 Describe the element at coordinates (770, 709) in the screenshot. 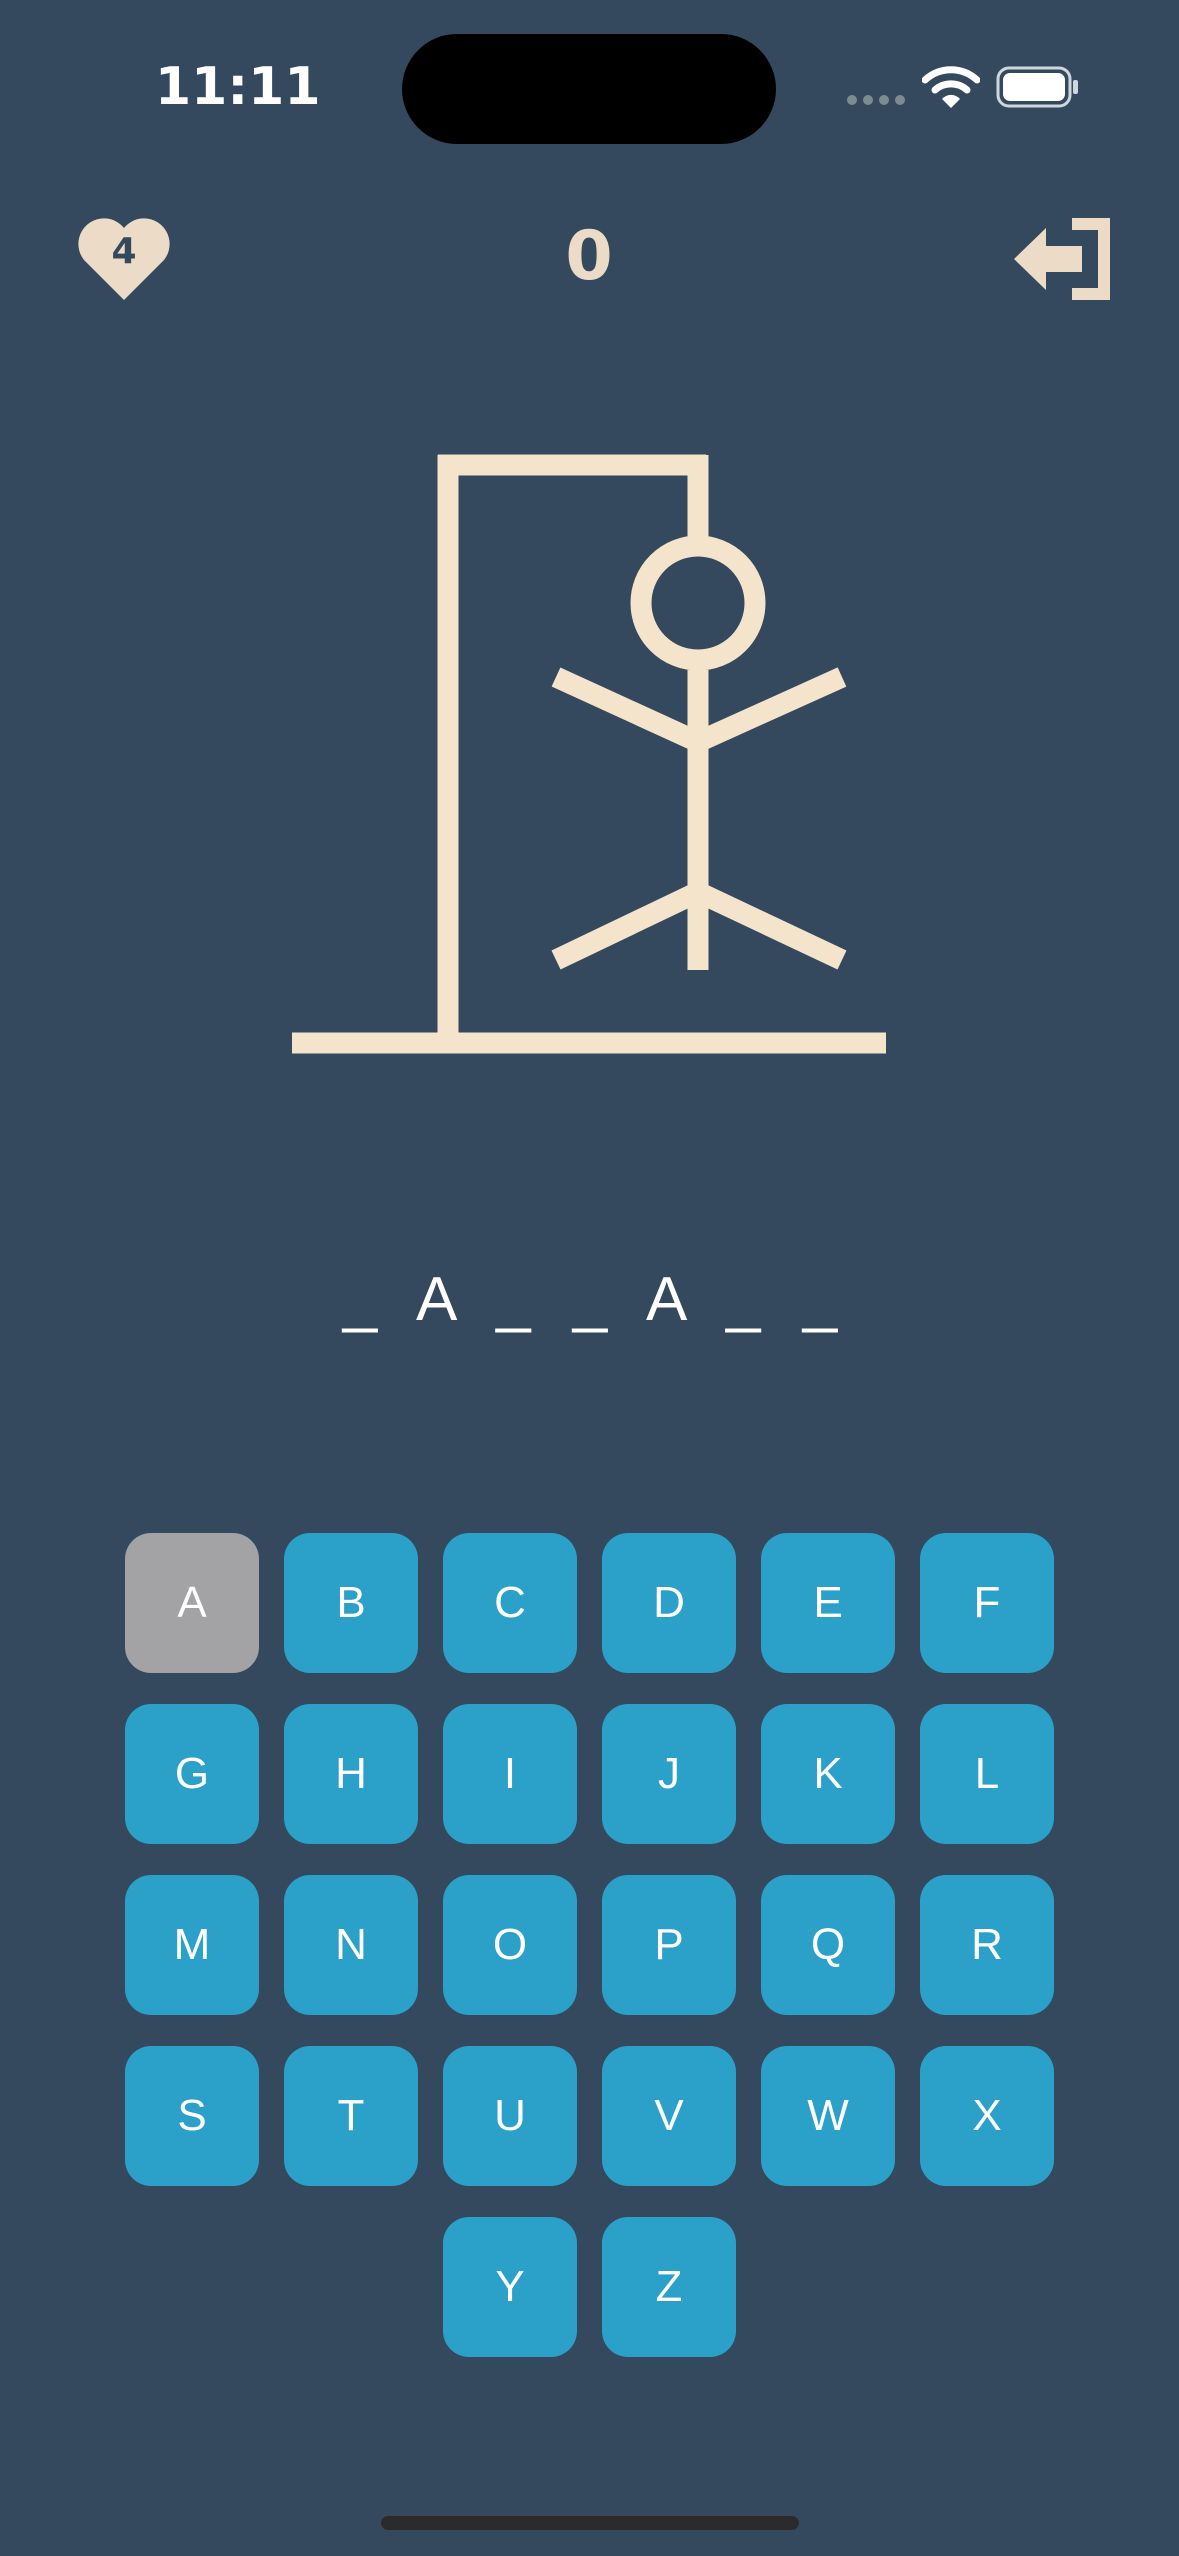

I see `hangman-right-arm` at that location.